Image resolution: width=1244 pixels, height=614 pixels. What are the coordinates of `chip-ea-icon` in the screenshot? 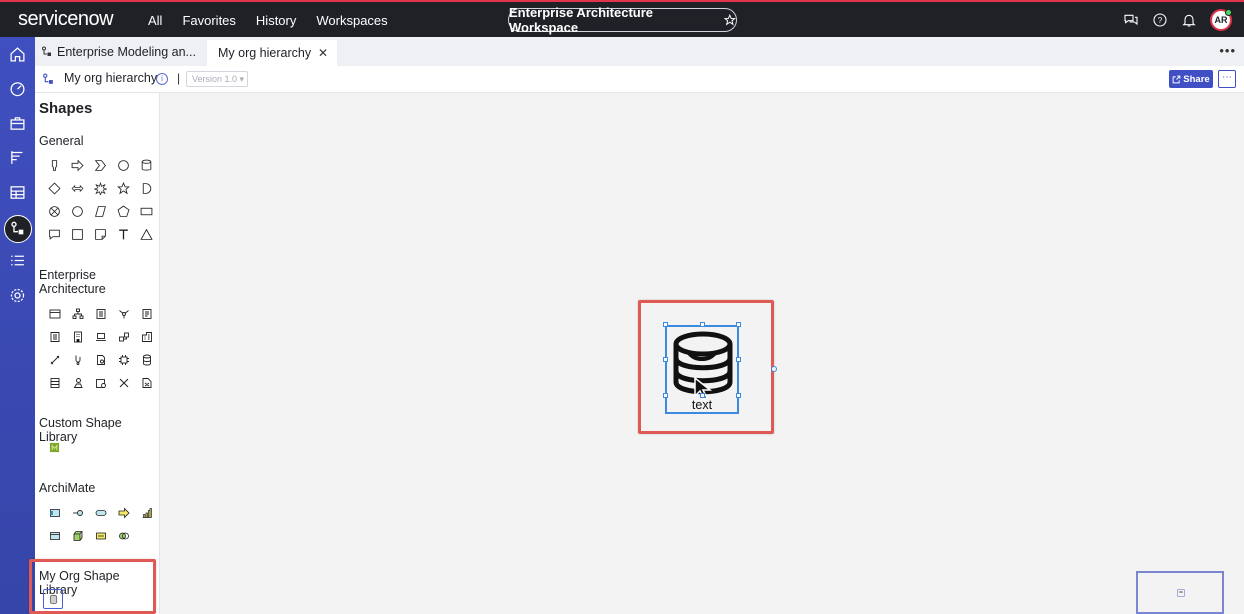 It's located at (123, 359).